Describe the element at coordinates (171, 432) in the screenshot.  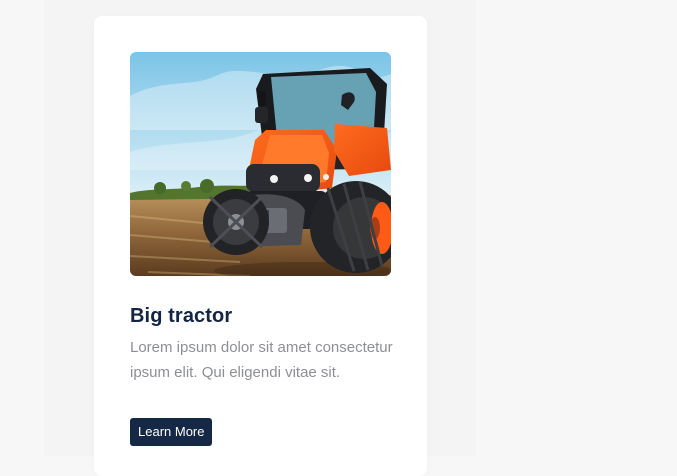
I see `learn-more-button: Learn More` at that location.